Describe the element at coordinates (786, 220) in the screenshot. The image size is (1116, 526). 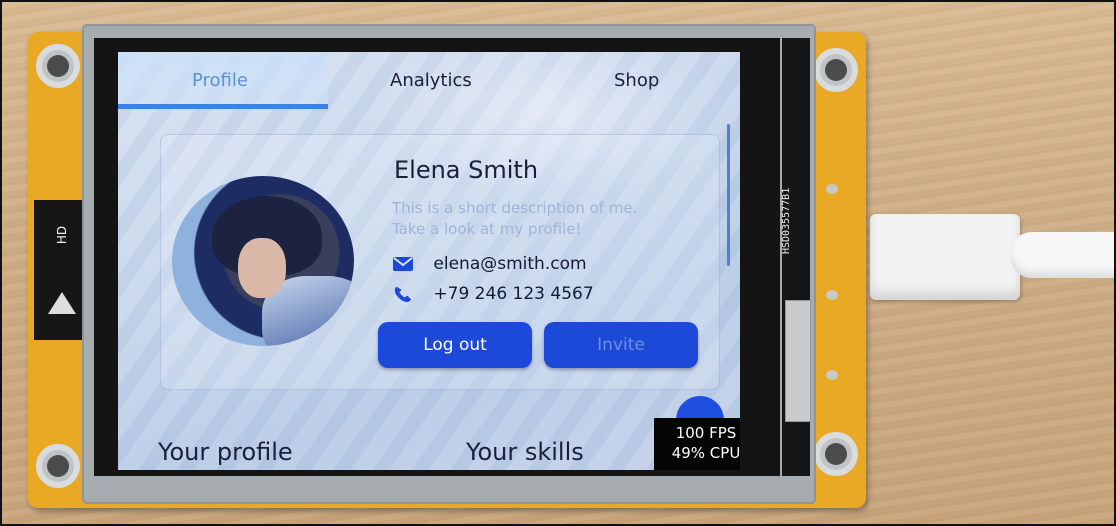
I see `model-code: HSD035577B1` at that location.